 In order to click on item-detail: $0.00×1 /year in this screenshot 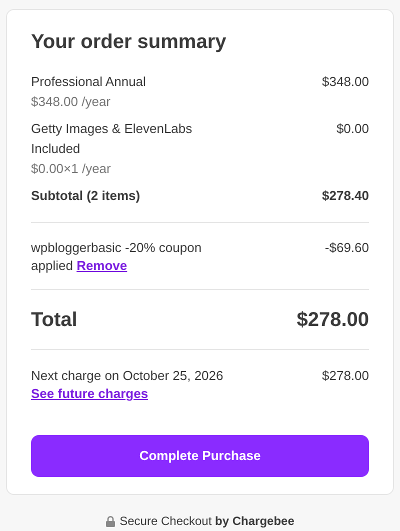, I will do `click(71, 169)`.